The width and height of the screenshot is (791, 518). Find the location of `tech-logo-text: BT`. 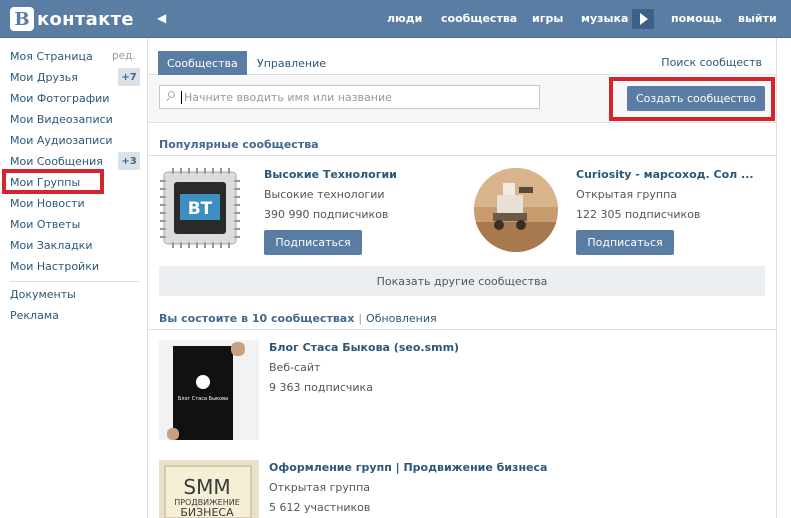

tech-logo-text: BT is located at coordinates (200, 209).